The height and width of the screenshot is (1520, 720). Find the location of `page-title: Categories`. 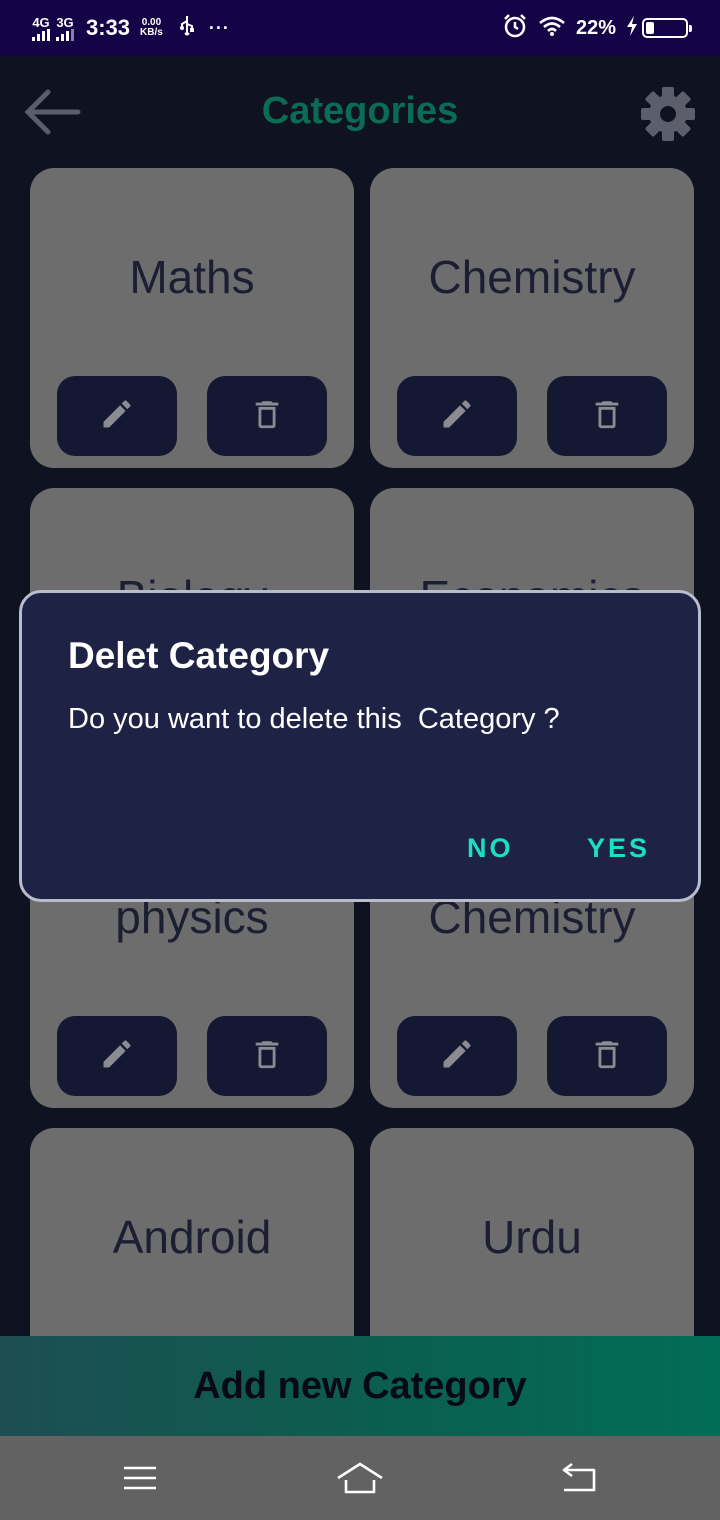

page-title: Categories is located at coordinates (360, 111).